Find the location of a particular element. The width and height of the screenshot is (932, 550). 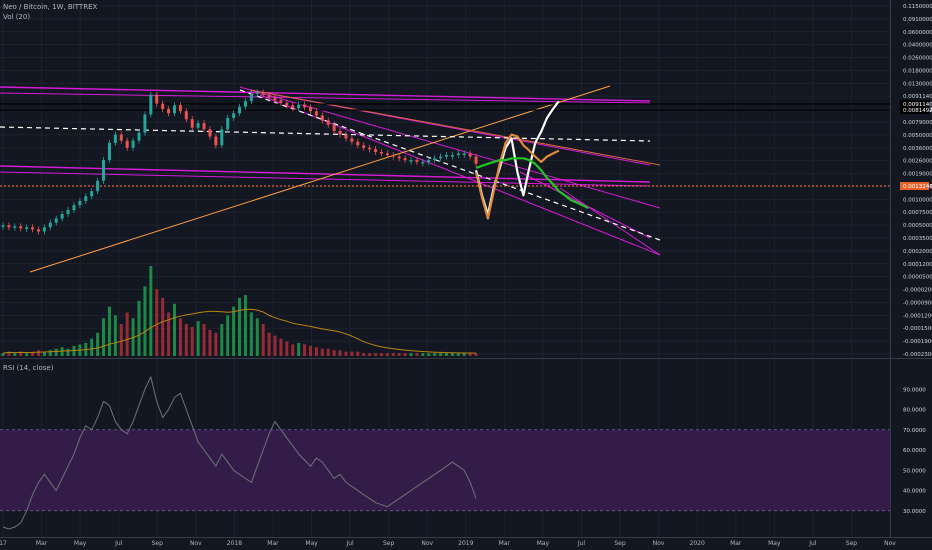

time-axis-label: Nov is located at coordinates (890, 543).